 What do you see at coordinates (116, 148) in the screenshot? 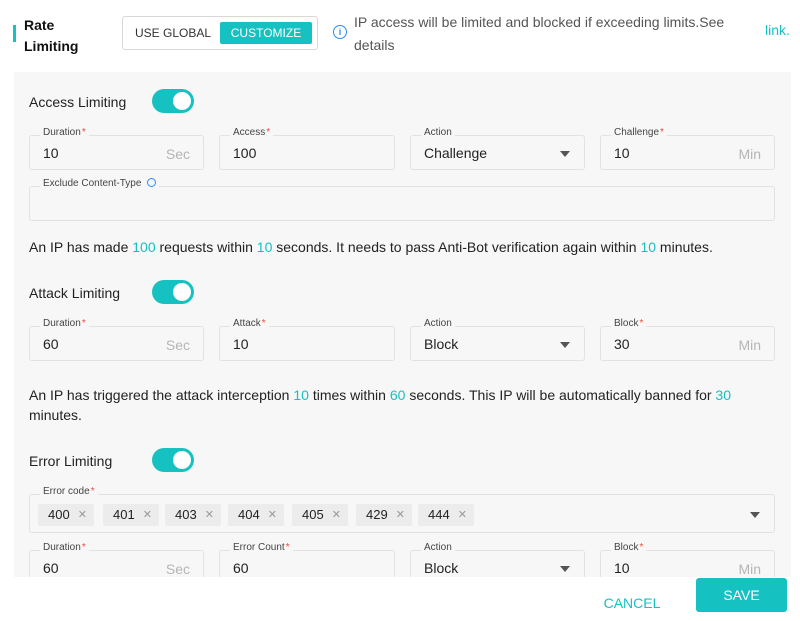
I see `access-duration-field: Duration* 10 Sec` at bounding box center [116, 148].